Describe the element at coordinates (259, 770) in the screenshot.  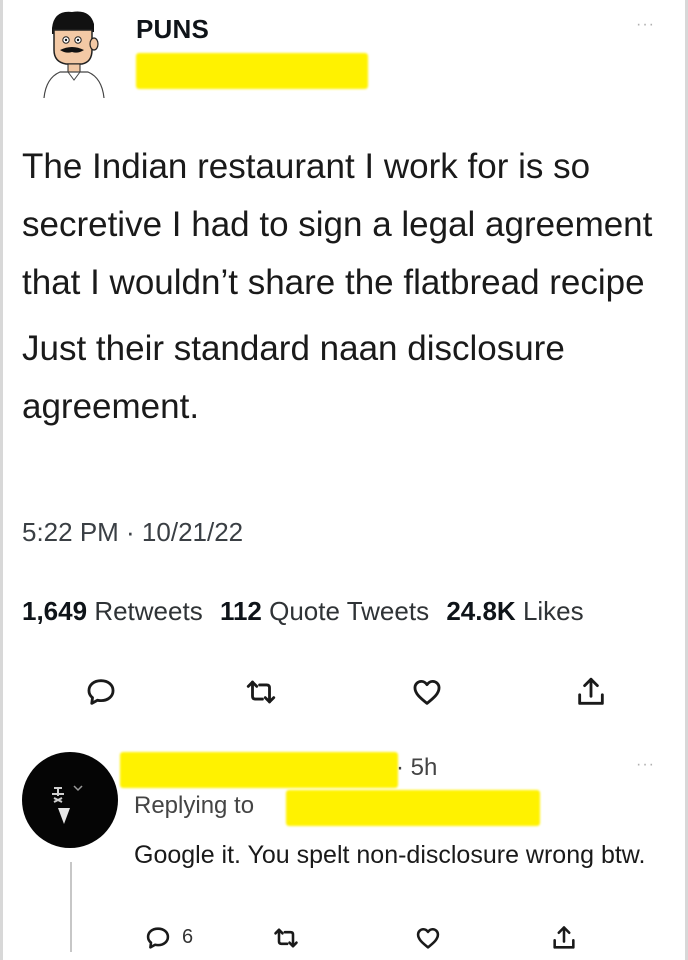
I see `redacted-reply-author` at that location.